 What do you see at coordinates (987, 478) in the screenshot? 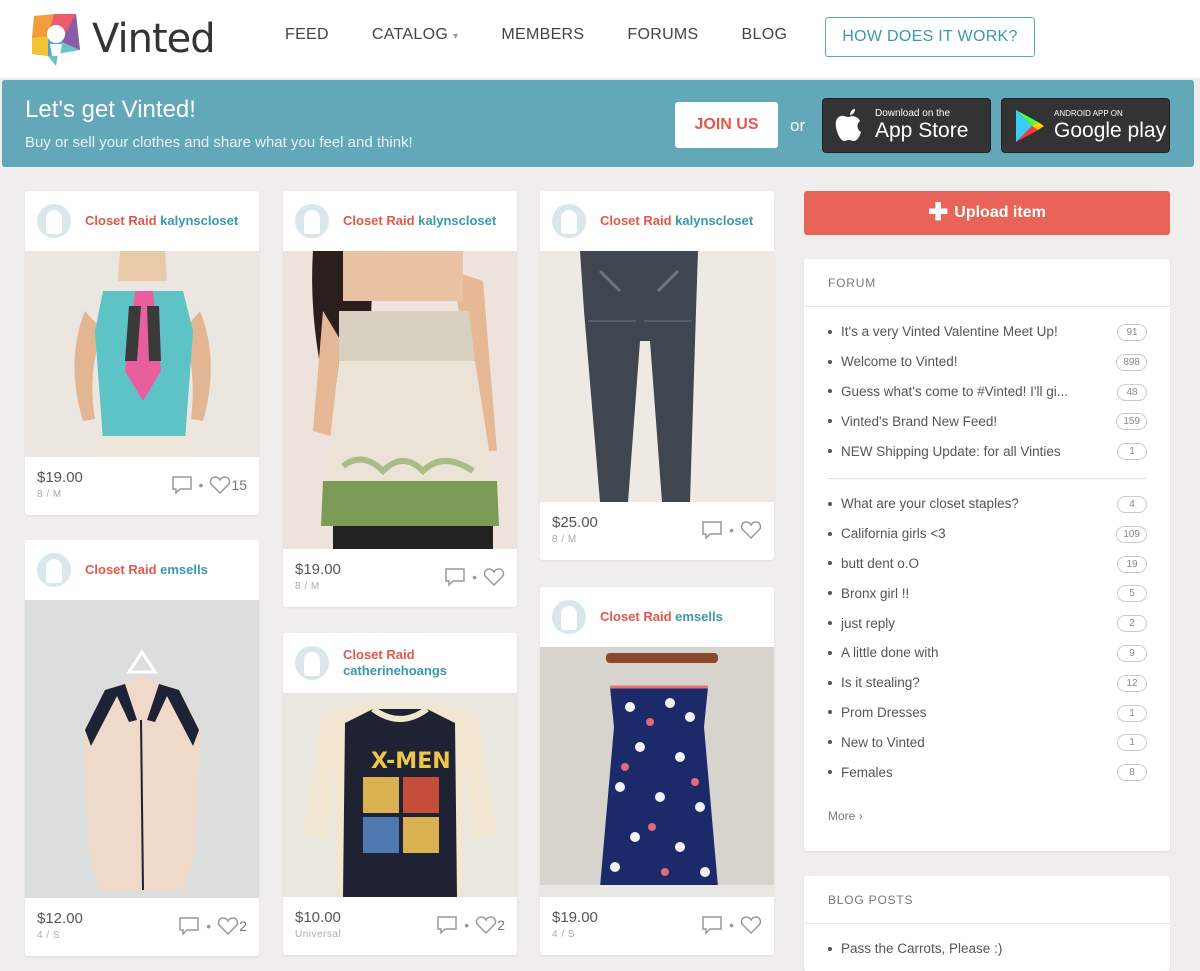
I see `divider` at bounding box center [987, 478].